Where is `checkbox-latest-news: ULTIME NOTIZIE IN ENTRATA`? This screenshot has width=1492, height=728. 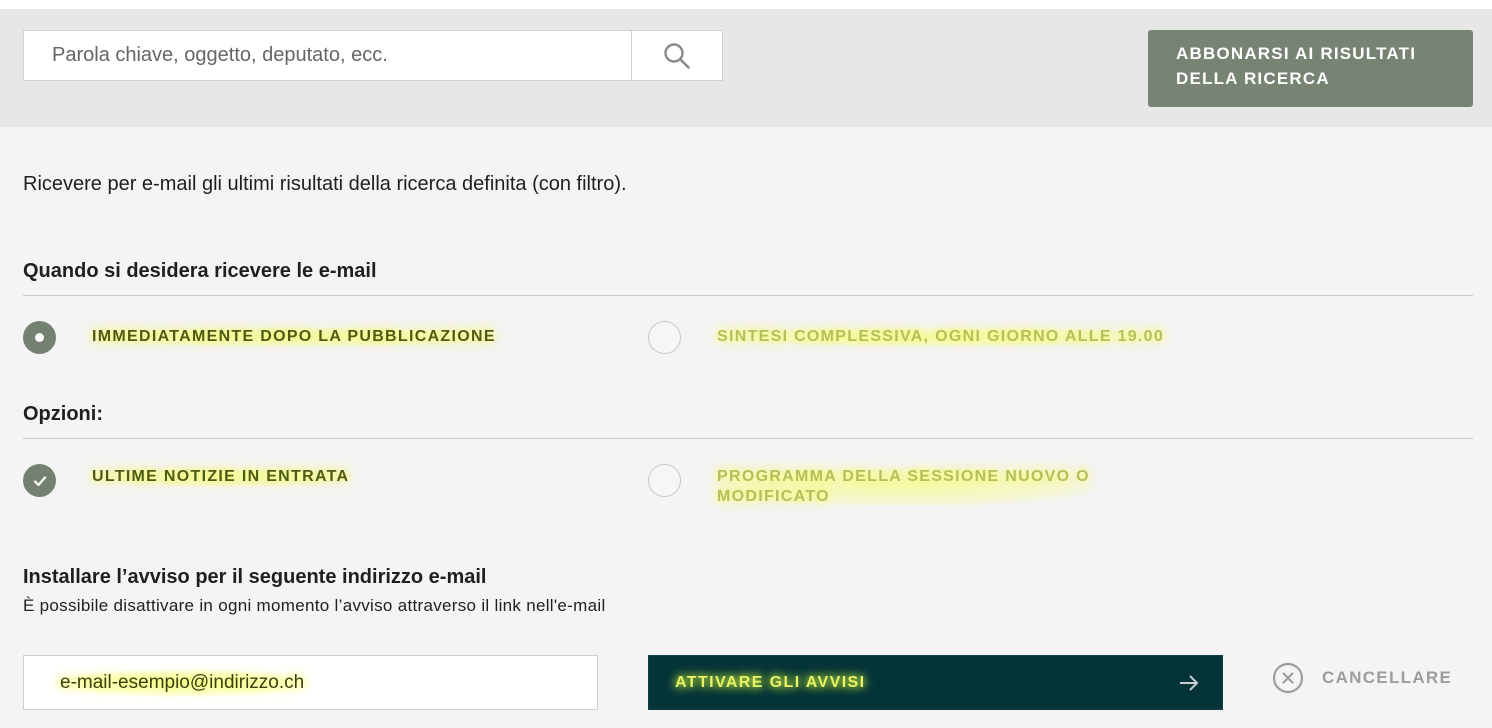
checkbox-latest-news: ULTIME NOTIZIE IN ENTRATA is located at coordinates (189, 480).